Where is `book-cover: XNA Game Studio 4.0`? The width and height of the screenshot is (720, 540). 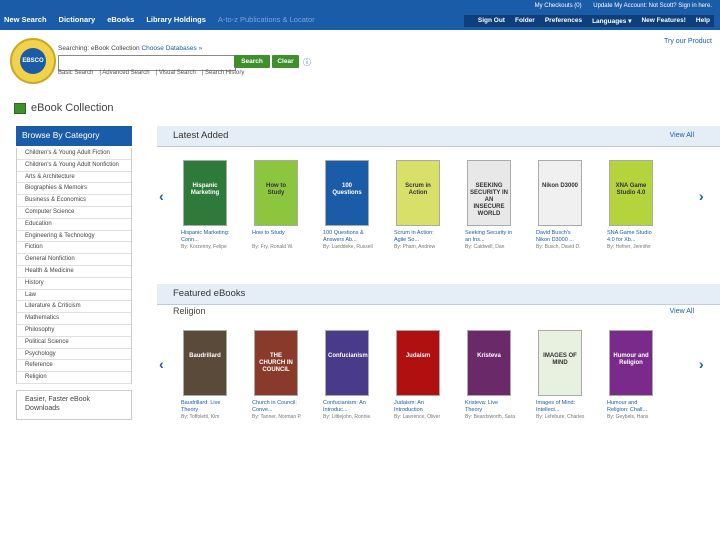
book-cover: XNA Game Studio 4.0 is located at coordinates (631, 193).